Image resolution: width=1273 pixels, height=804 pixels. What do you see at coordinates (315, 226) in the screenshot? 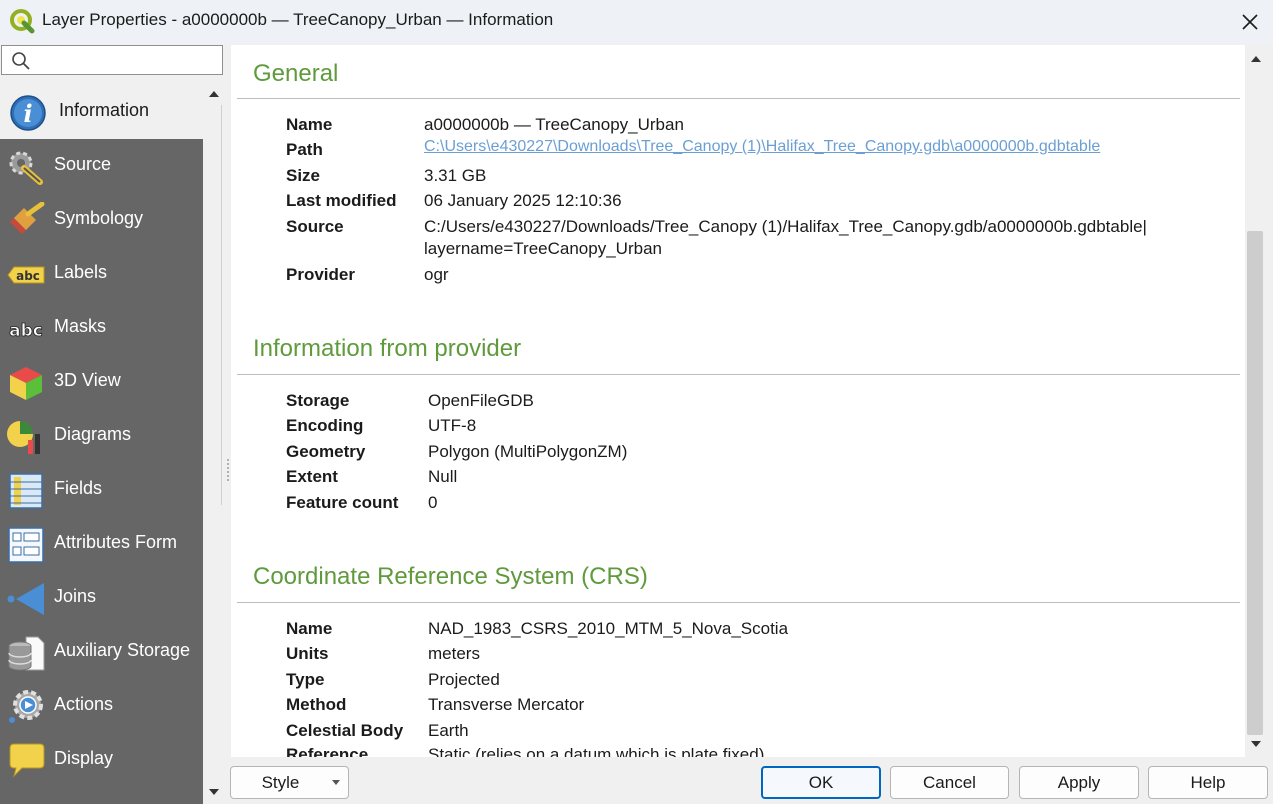
I see `field-key: Source` at bounding box center [315, 226].